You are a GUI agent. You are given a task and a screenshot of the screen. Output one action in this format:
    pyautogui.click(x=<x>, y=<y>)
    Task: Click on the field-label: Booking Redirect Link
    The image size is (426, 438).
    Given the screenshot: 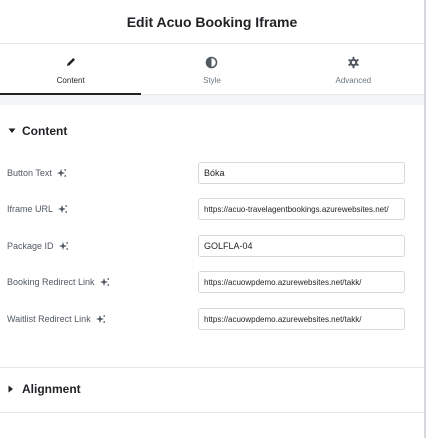 What is the action you would take?
    pyautogui.click(x=58, y=282)
    